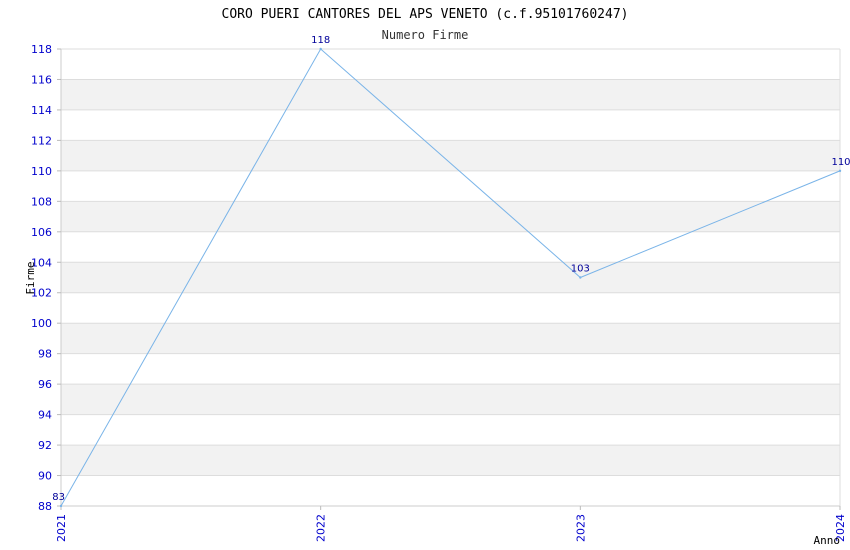  What do you see at coordinates (61, 528) in the screenshot?
I see `x-tick-label: 2021` at bounding box center [61, 528].